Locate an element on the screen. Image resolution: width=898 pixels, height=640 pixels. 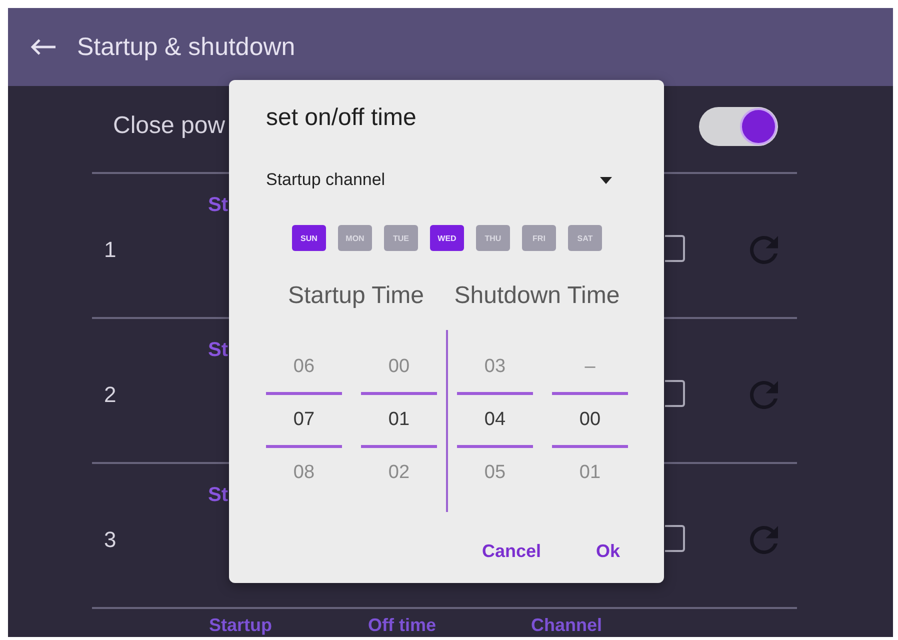
column-label: Startup is located at coordinates (240, 625).